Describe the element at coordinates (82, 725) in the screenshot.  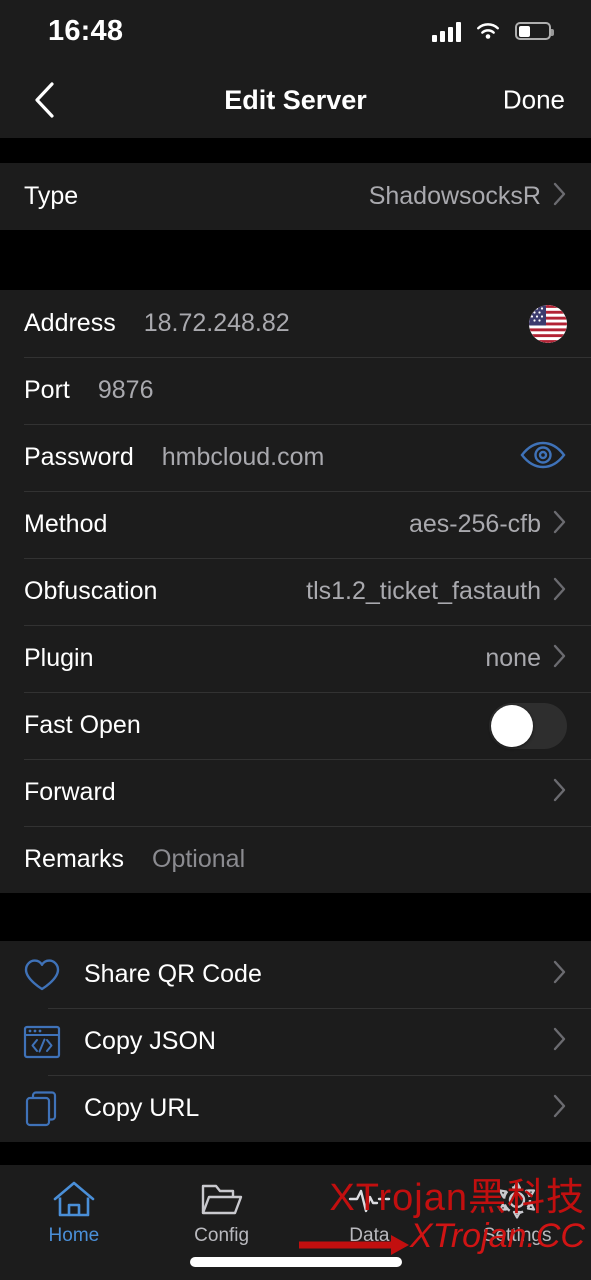
I see `row-label-fast-open: Fast Open` at that location.